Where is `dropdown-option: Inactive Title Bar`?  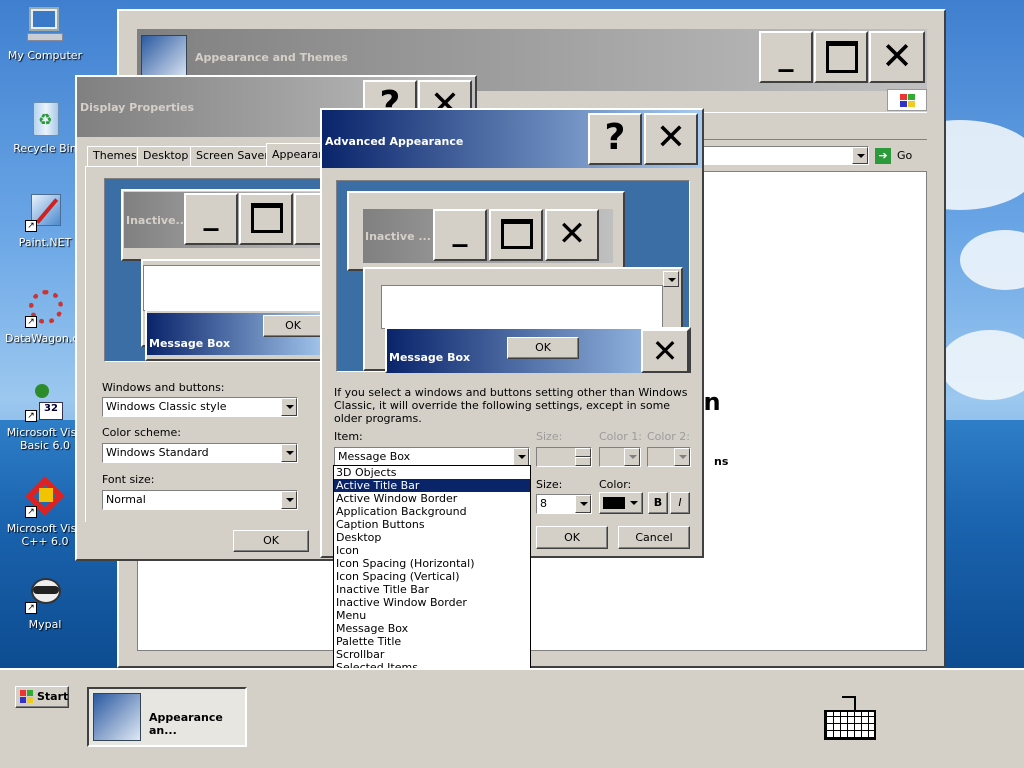
dropdown-option: Inactive Title Bar is located at coordinates (432, 589).